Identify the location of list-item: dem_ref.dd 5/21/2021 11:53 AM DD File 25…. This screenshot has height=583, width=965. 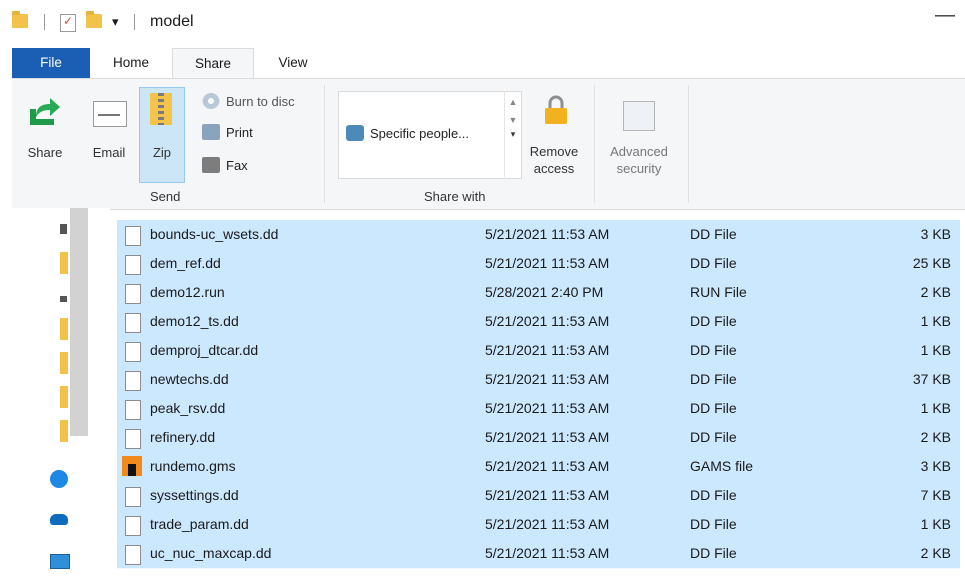
(538, 264).